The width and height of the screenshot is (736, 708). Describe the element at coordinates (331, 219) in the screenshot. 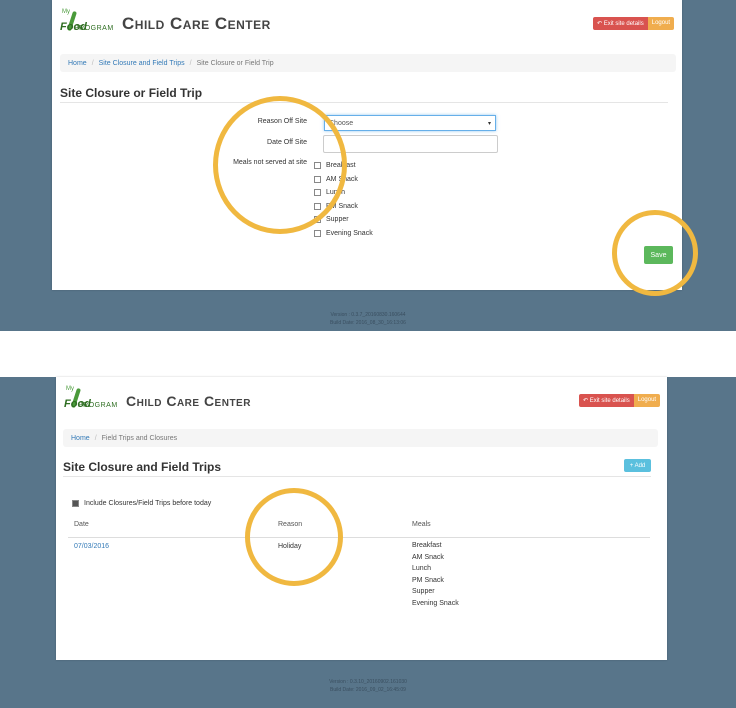

I see `meal-checkbox-supper: Supper` at that location.